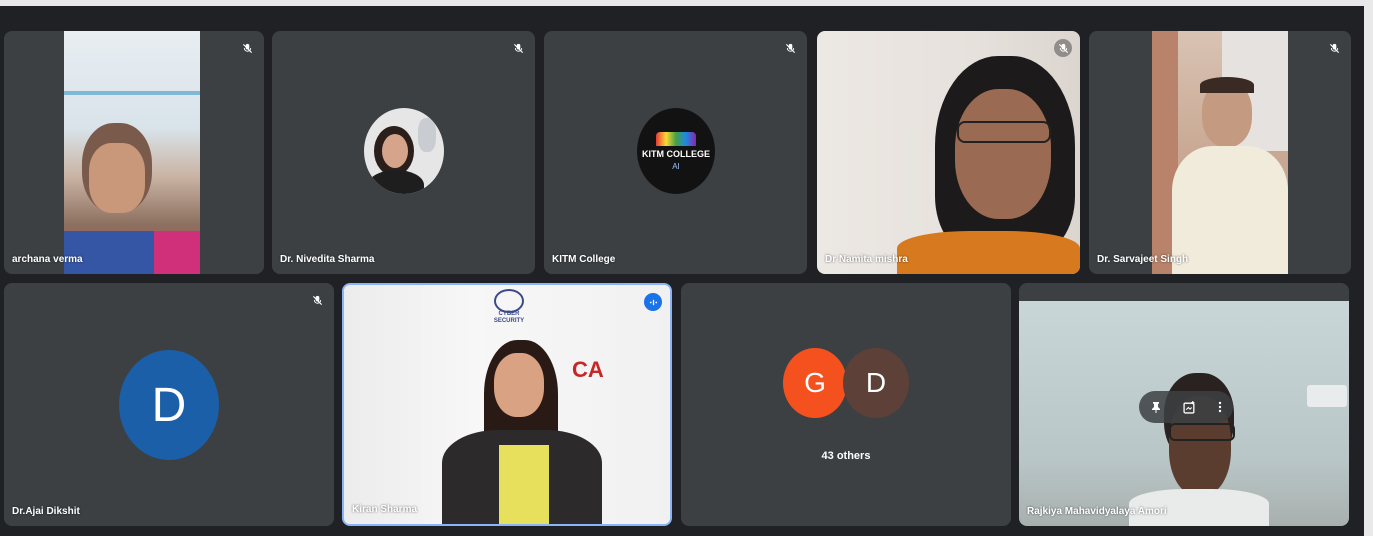 The height and width of the screenshot is (536, 1373). What do you see at coordinates (1220, 407) in the screenshot?
I see `more-options-icon` at bounding box center [1220, 407].